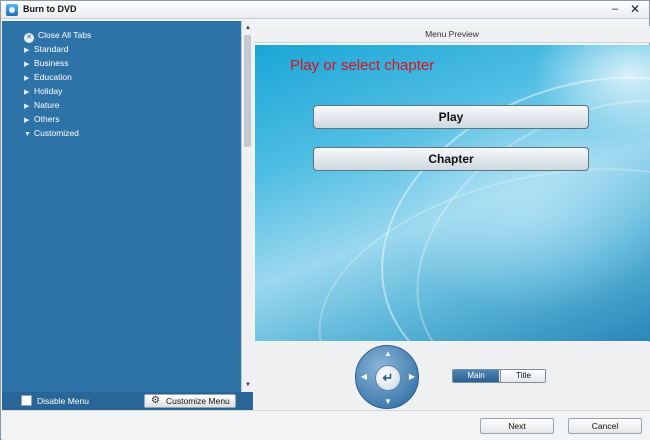 Image resolution: width=650 pixels, height=440 pixels. Describe the element at coordinates (127, 401) in the screenshot. I see `sidebar-bottom-bar: Disable Menu ⚙ Customize Menu` at that location.